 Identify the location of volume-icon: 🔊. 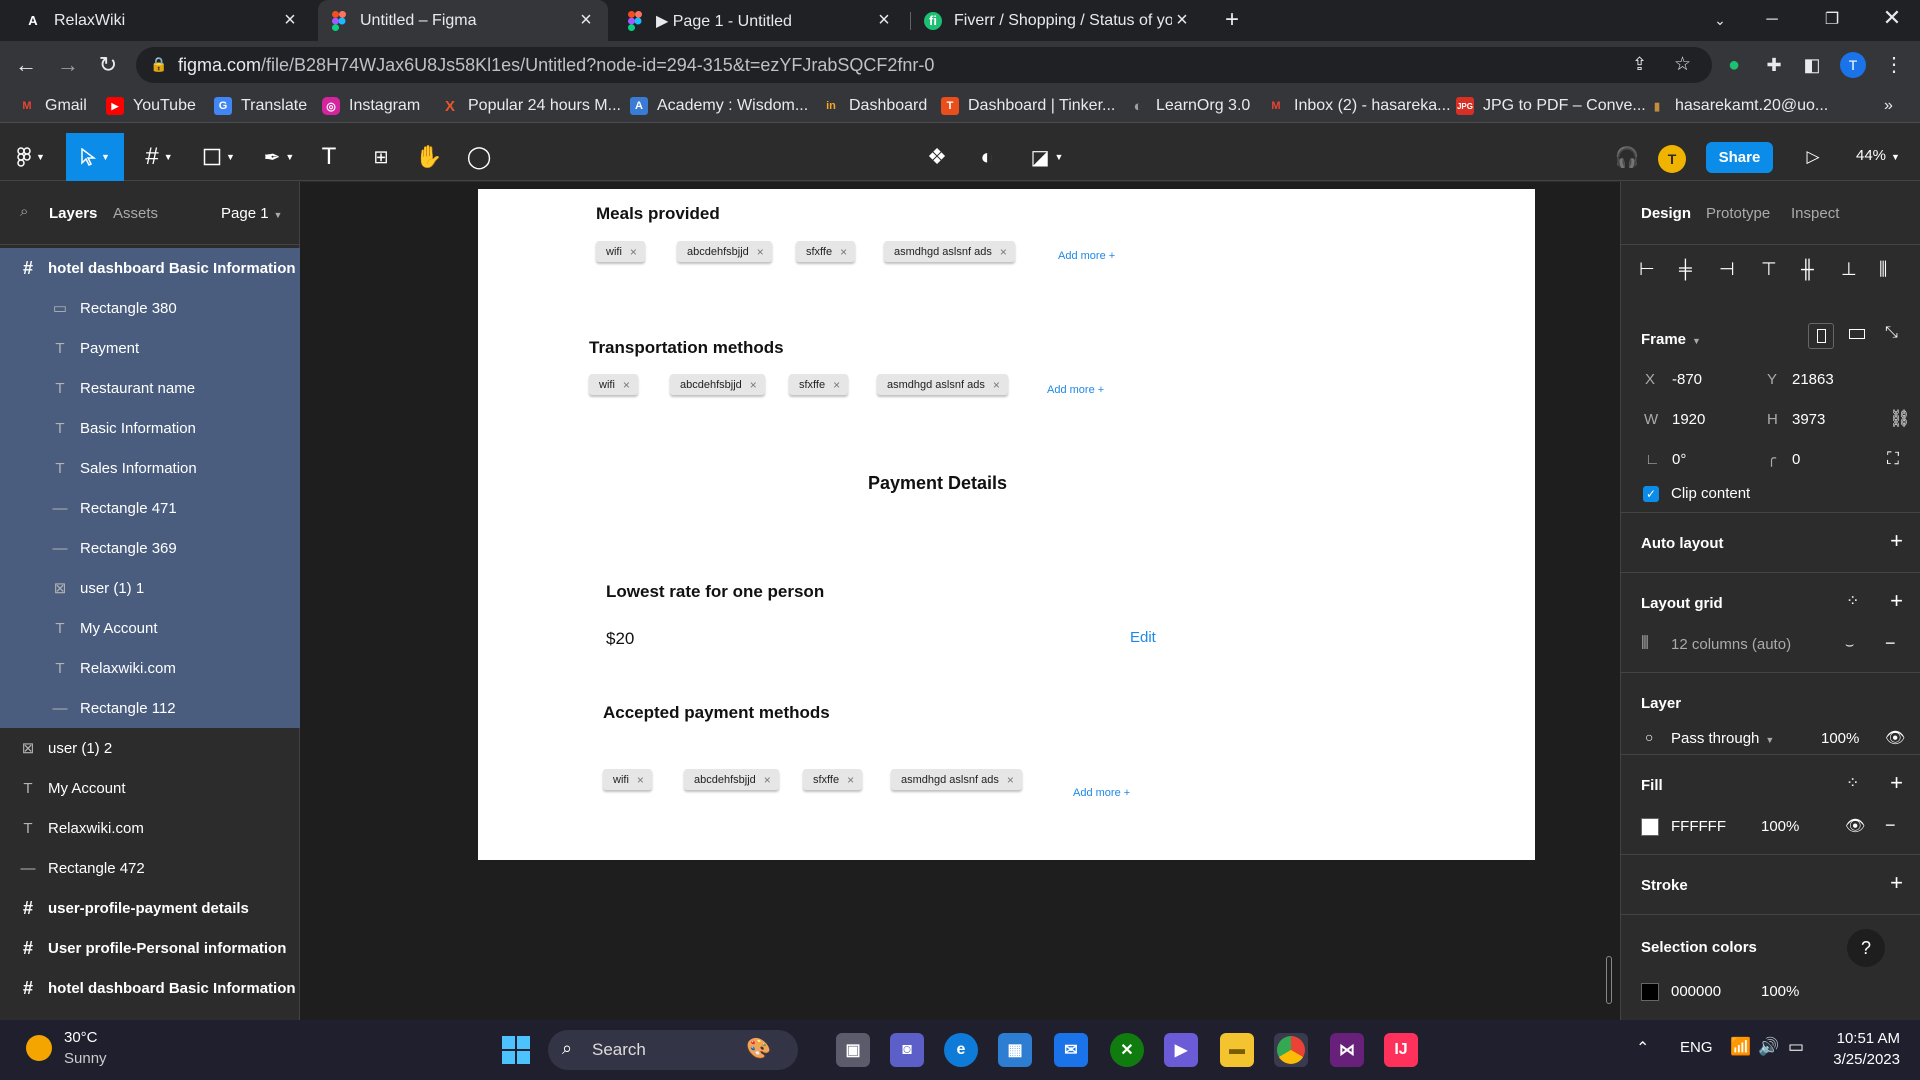
(1768, 1047).